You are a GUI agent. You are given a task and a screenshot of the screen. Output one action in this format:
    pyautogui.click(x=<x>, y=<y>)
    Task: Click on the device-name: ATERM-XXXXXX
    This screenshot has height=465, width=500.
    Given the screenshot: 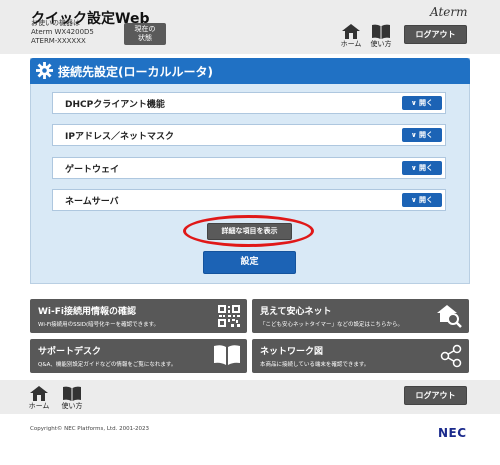 What is the action you would take?
    pyautogui.click(x=58, y=41)
    